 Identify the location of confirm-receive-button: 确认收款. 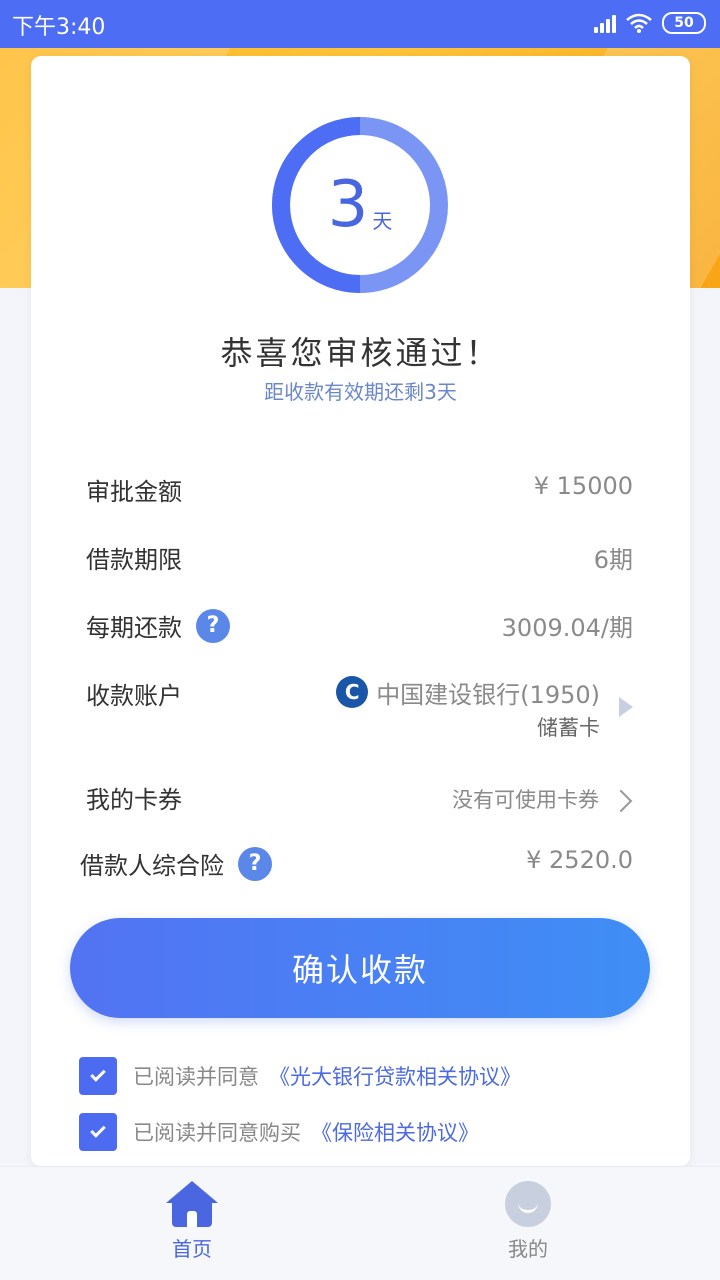
(360, 968).